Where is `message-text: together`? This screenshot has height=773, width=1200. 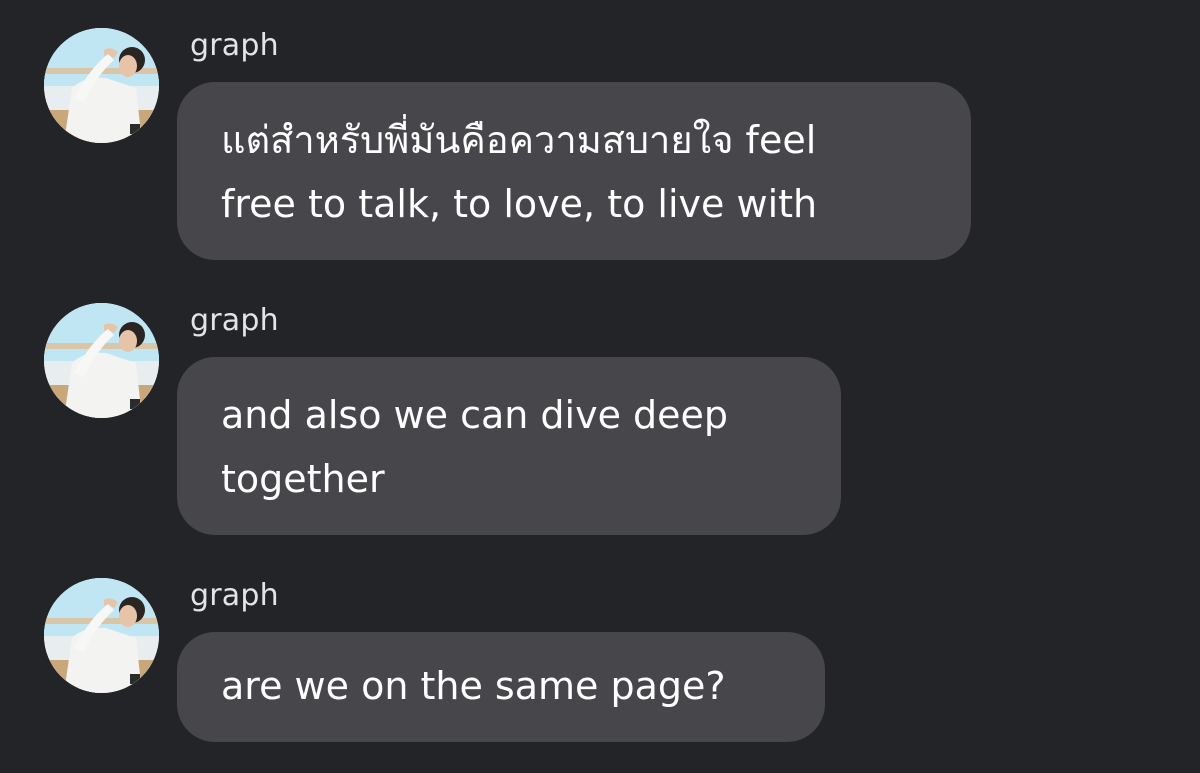
message-text: together is located at coordinates (303, 479).